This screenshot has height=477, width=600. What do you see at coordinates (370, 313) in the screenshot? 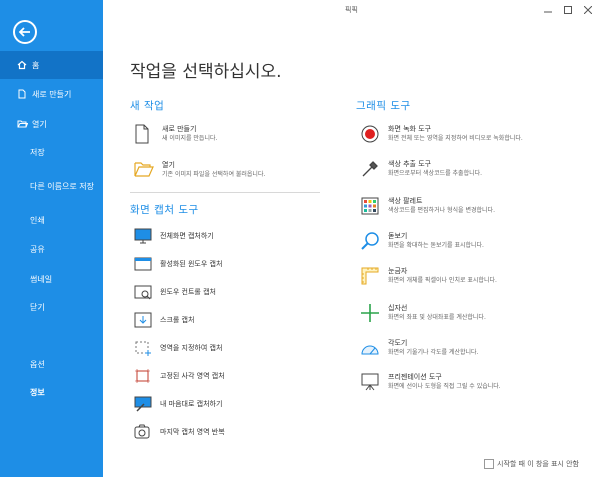
I see `crosshair-icon` at bounding box center [370, 313].